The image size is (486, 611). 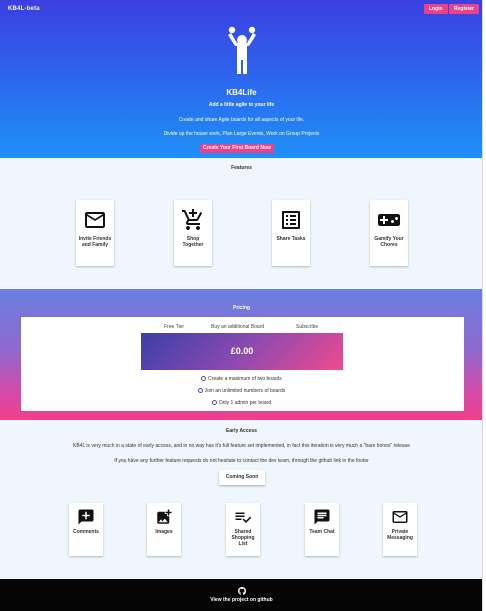 What do you see at coordinates (291, 239) in the screenshot?
I see `feature-label: Share Tasks` at bounding box center [291, 239].